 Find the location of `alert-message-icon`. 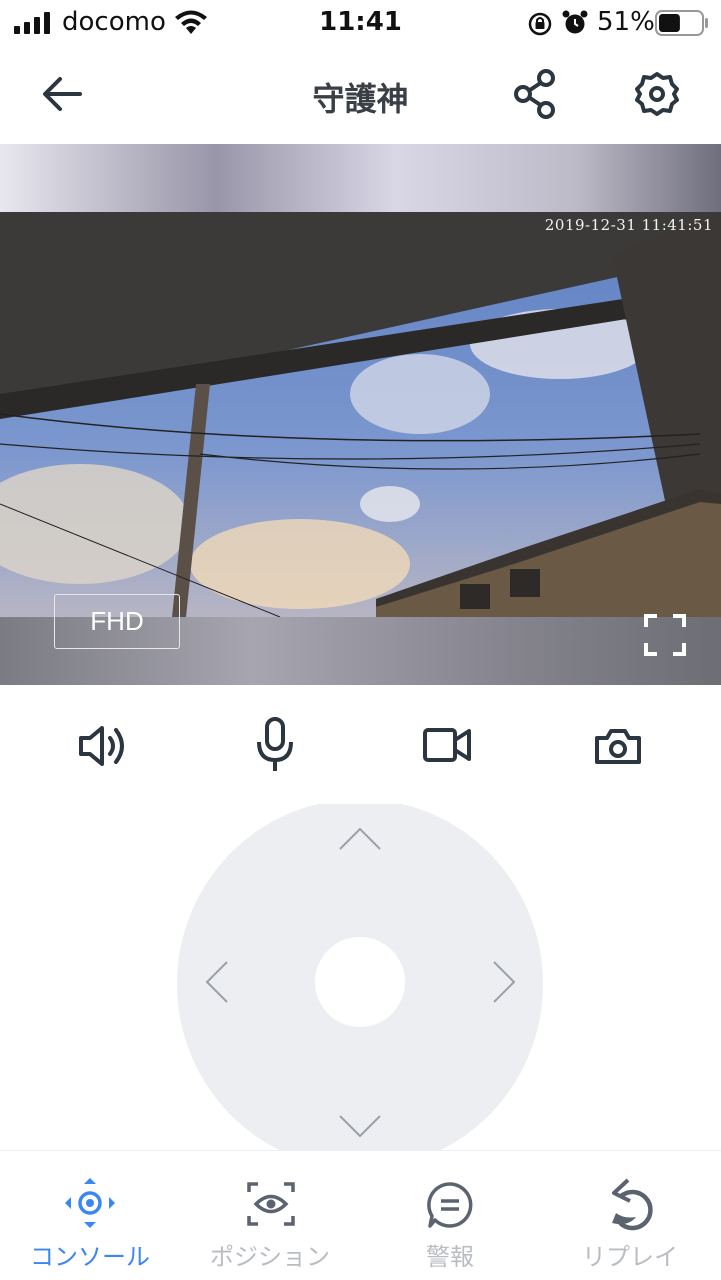

alert-message-icon is located at coordinates (450, 1205).